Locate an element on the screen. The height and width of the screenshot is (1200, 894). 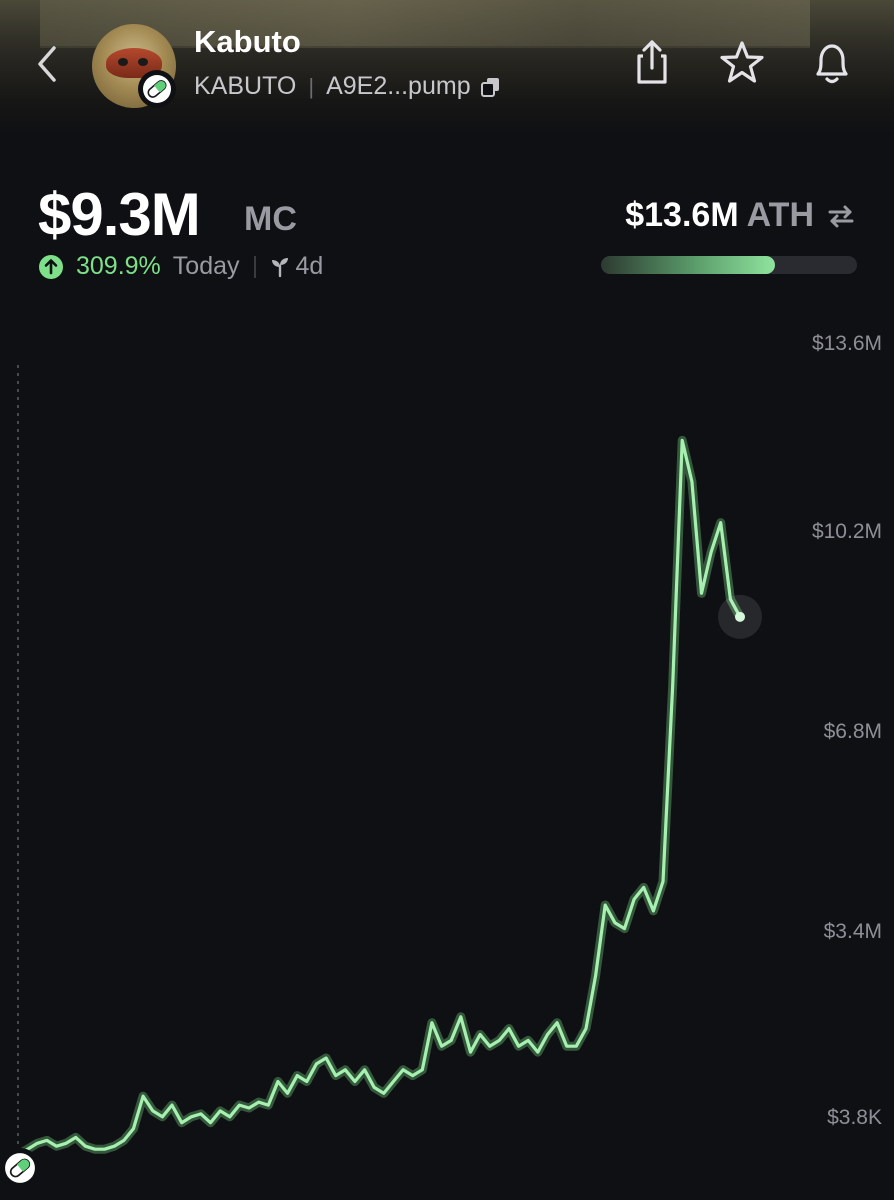
arrow-up-icon is located at coordinates (51, 266).